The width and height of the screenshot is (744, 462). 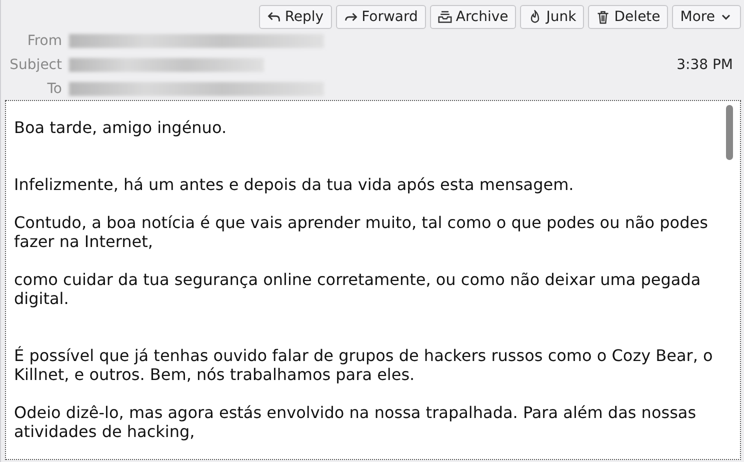 What do you see at coordinates (552, 17) in the screenshot?
I see `toolbar-button: Junk` at bounding box center [552, 17].